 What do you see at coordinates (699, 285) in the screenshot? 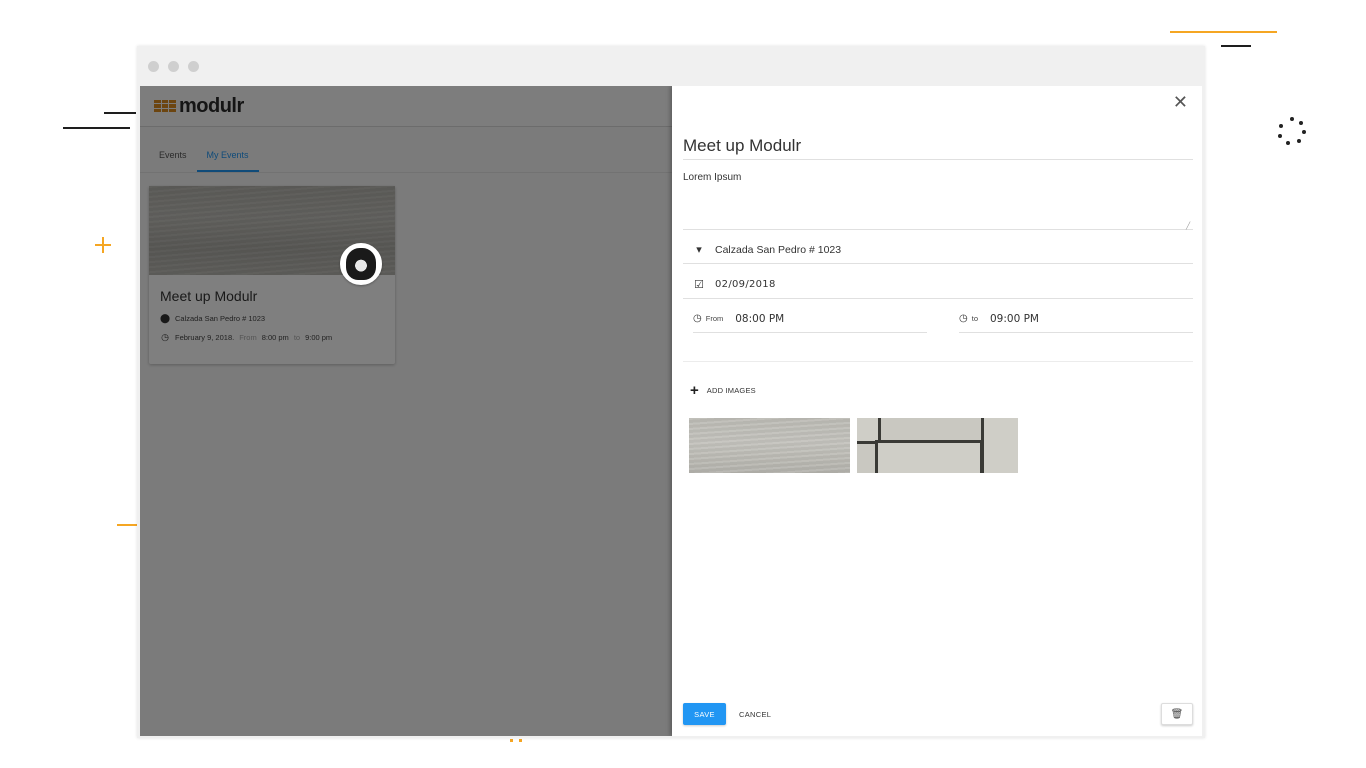
I see `calendar-icon: ☑` at bounding box center [699, 285].